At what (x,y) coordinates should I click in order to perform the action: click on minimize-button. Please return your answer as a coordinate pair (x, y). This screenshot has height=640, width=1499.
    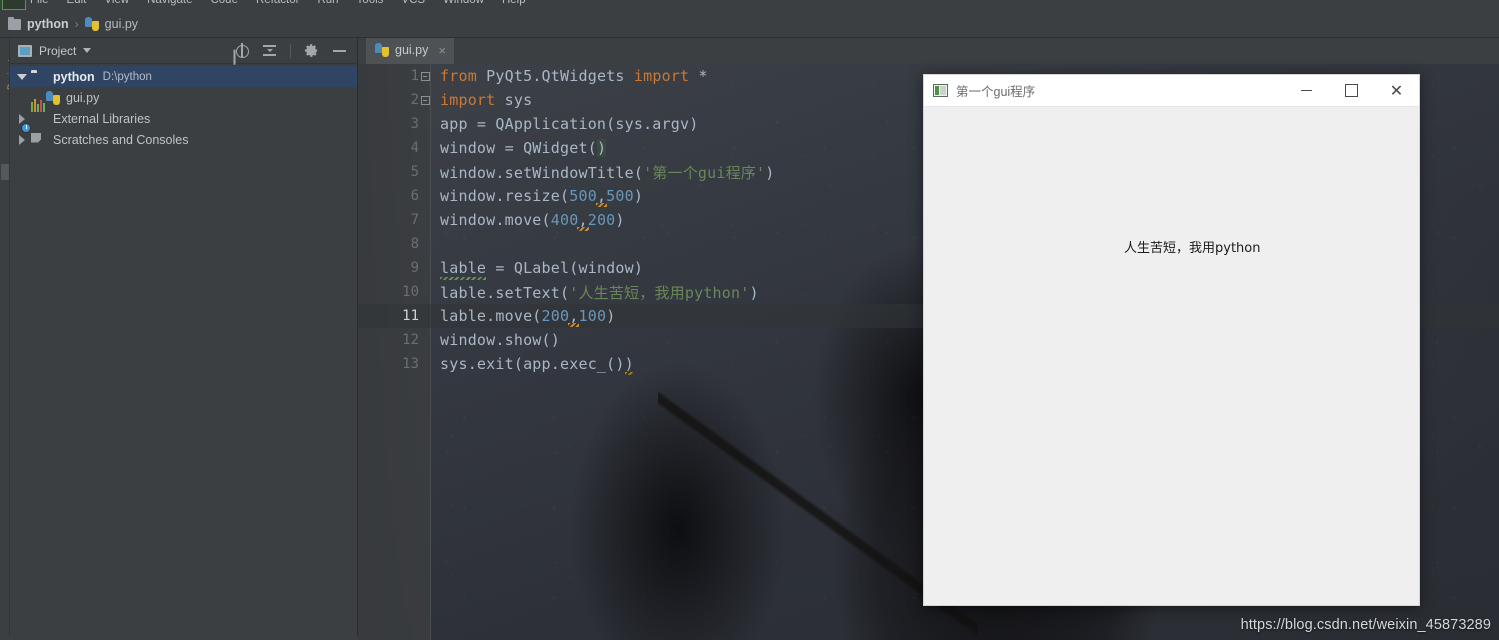
    Looking at the image, I should click on (1306, 91).